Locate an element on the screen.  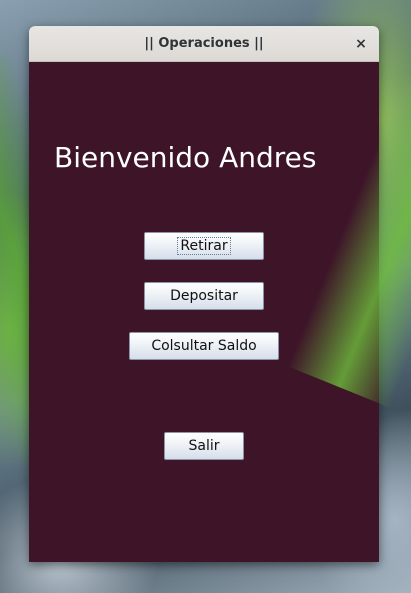
depositar-button-label: Depositar is located at coordinates (204, 296).